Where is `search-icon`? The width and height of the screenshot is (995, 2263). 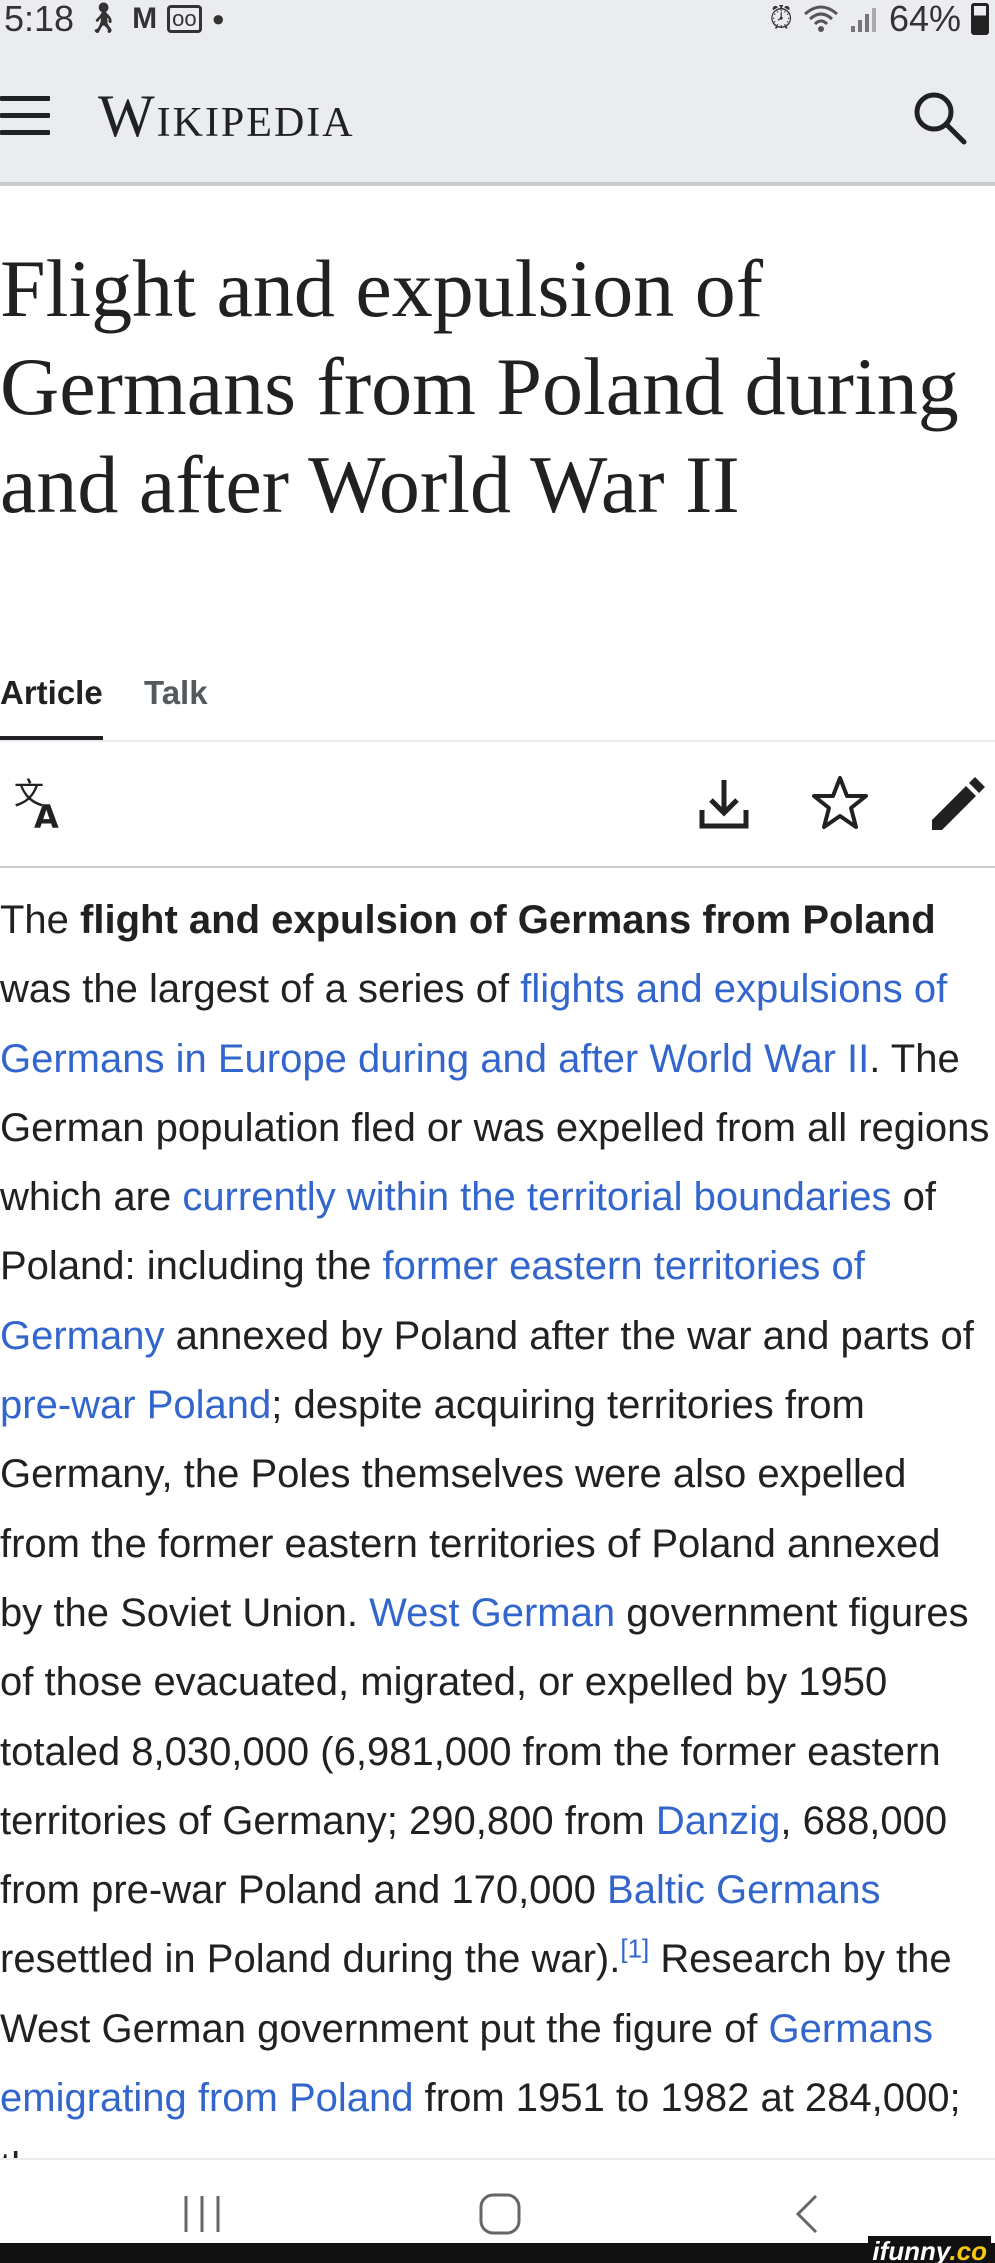
search-icon is located at coordinates (940, 118).